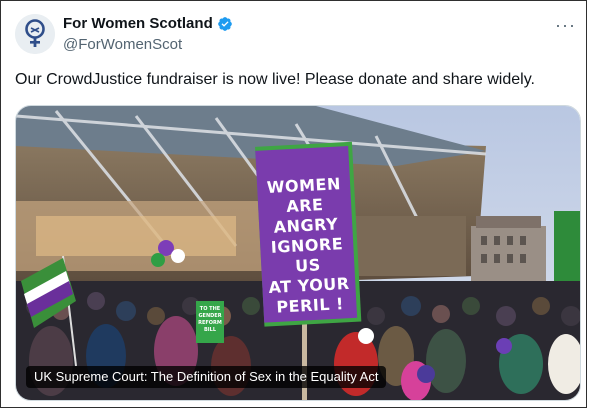 This screenshot has height=410, width=589. Describe the element at coordinates (210, 323) in the screenshot. I see `small-placard-line-3: REFORM` at that location.